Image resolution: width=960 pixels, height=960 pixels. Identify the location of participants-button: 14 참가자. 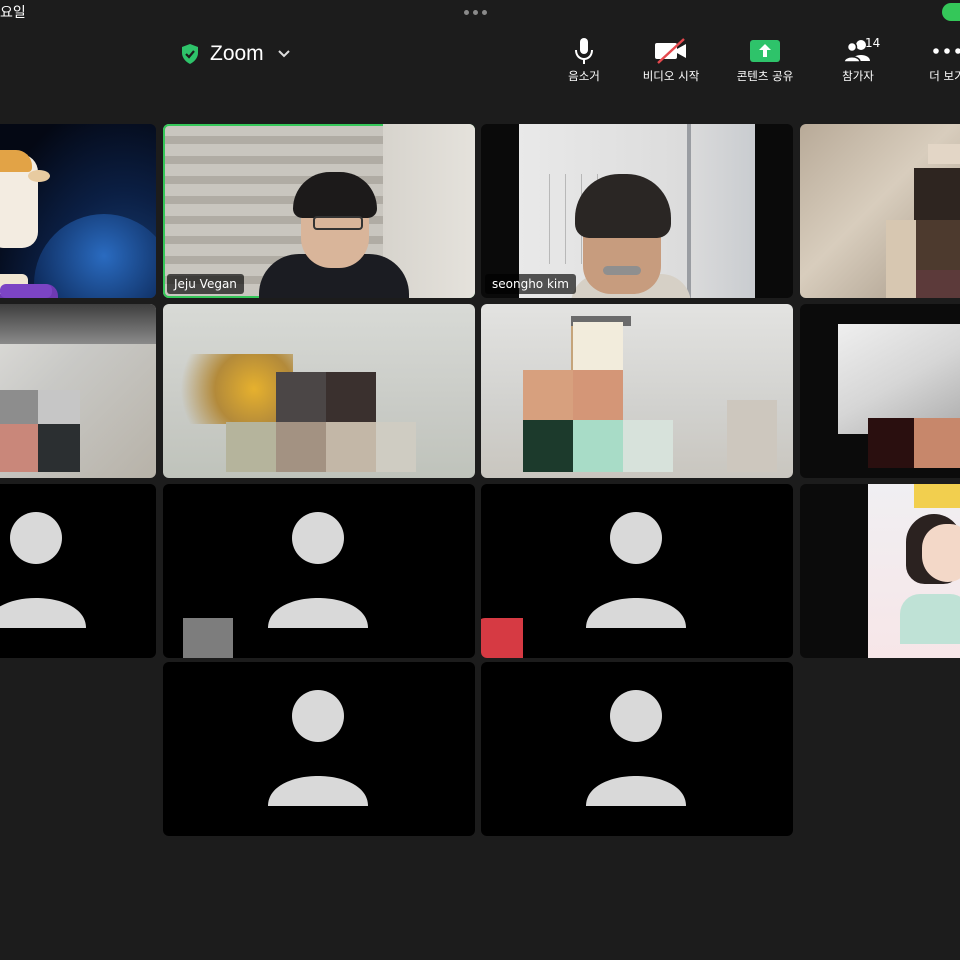
(858, 60).